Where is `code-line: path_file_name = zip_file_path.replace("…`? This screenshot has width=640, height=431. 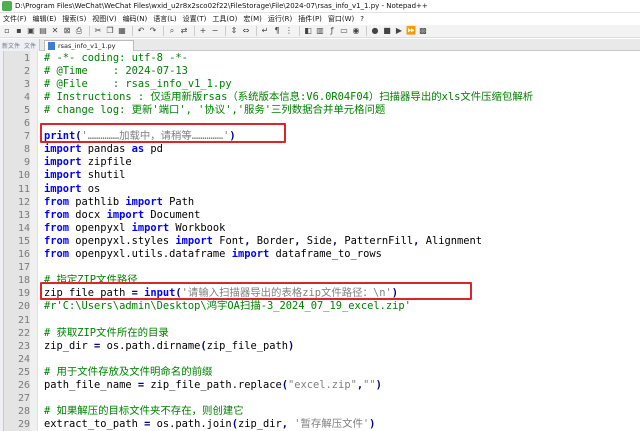 code-line: path_file_name = zip_file_path.replace("… is located at coordinates (213, 385).